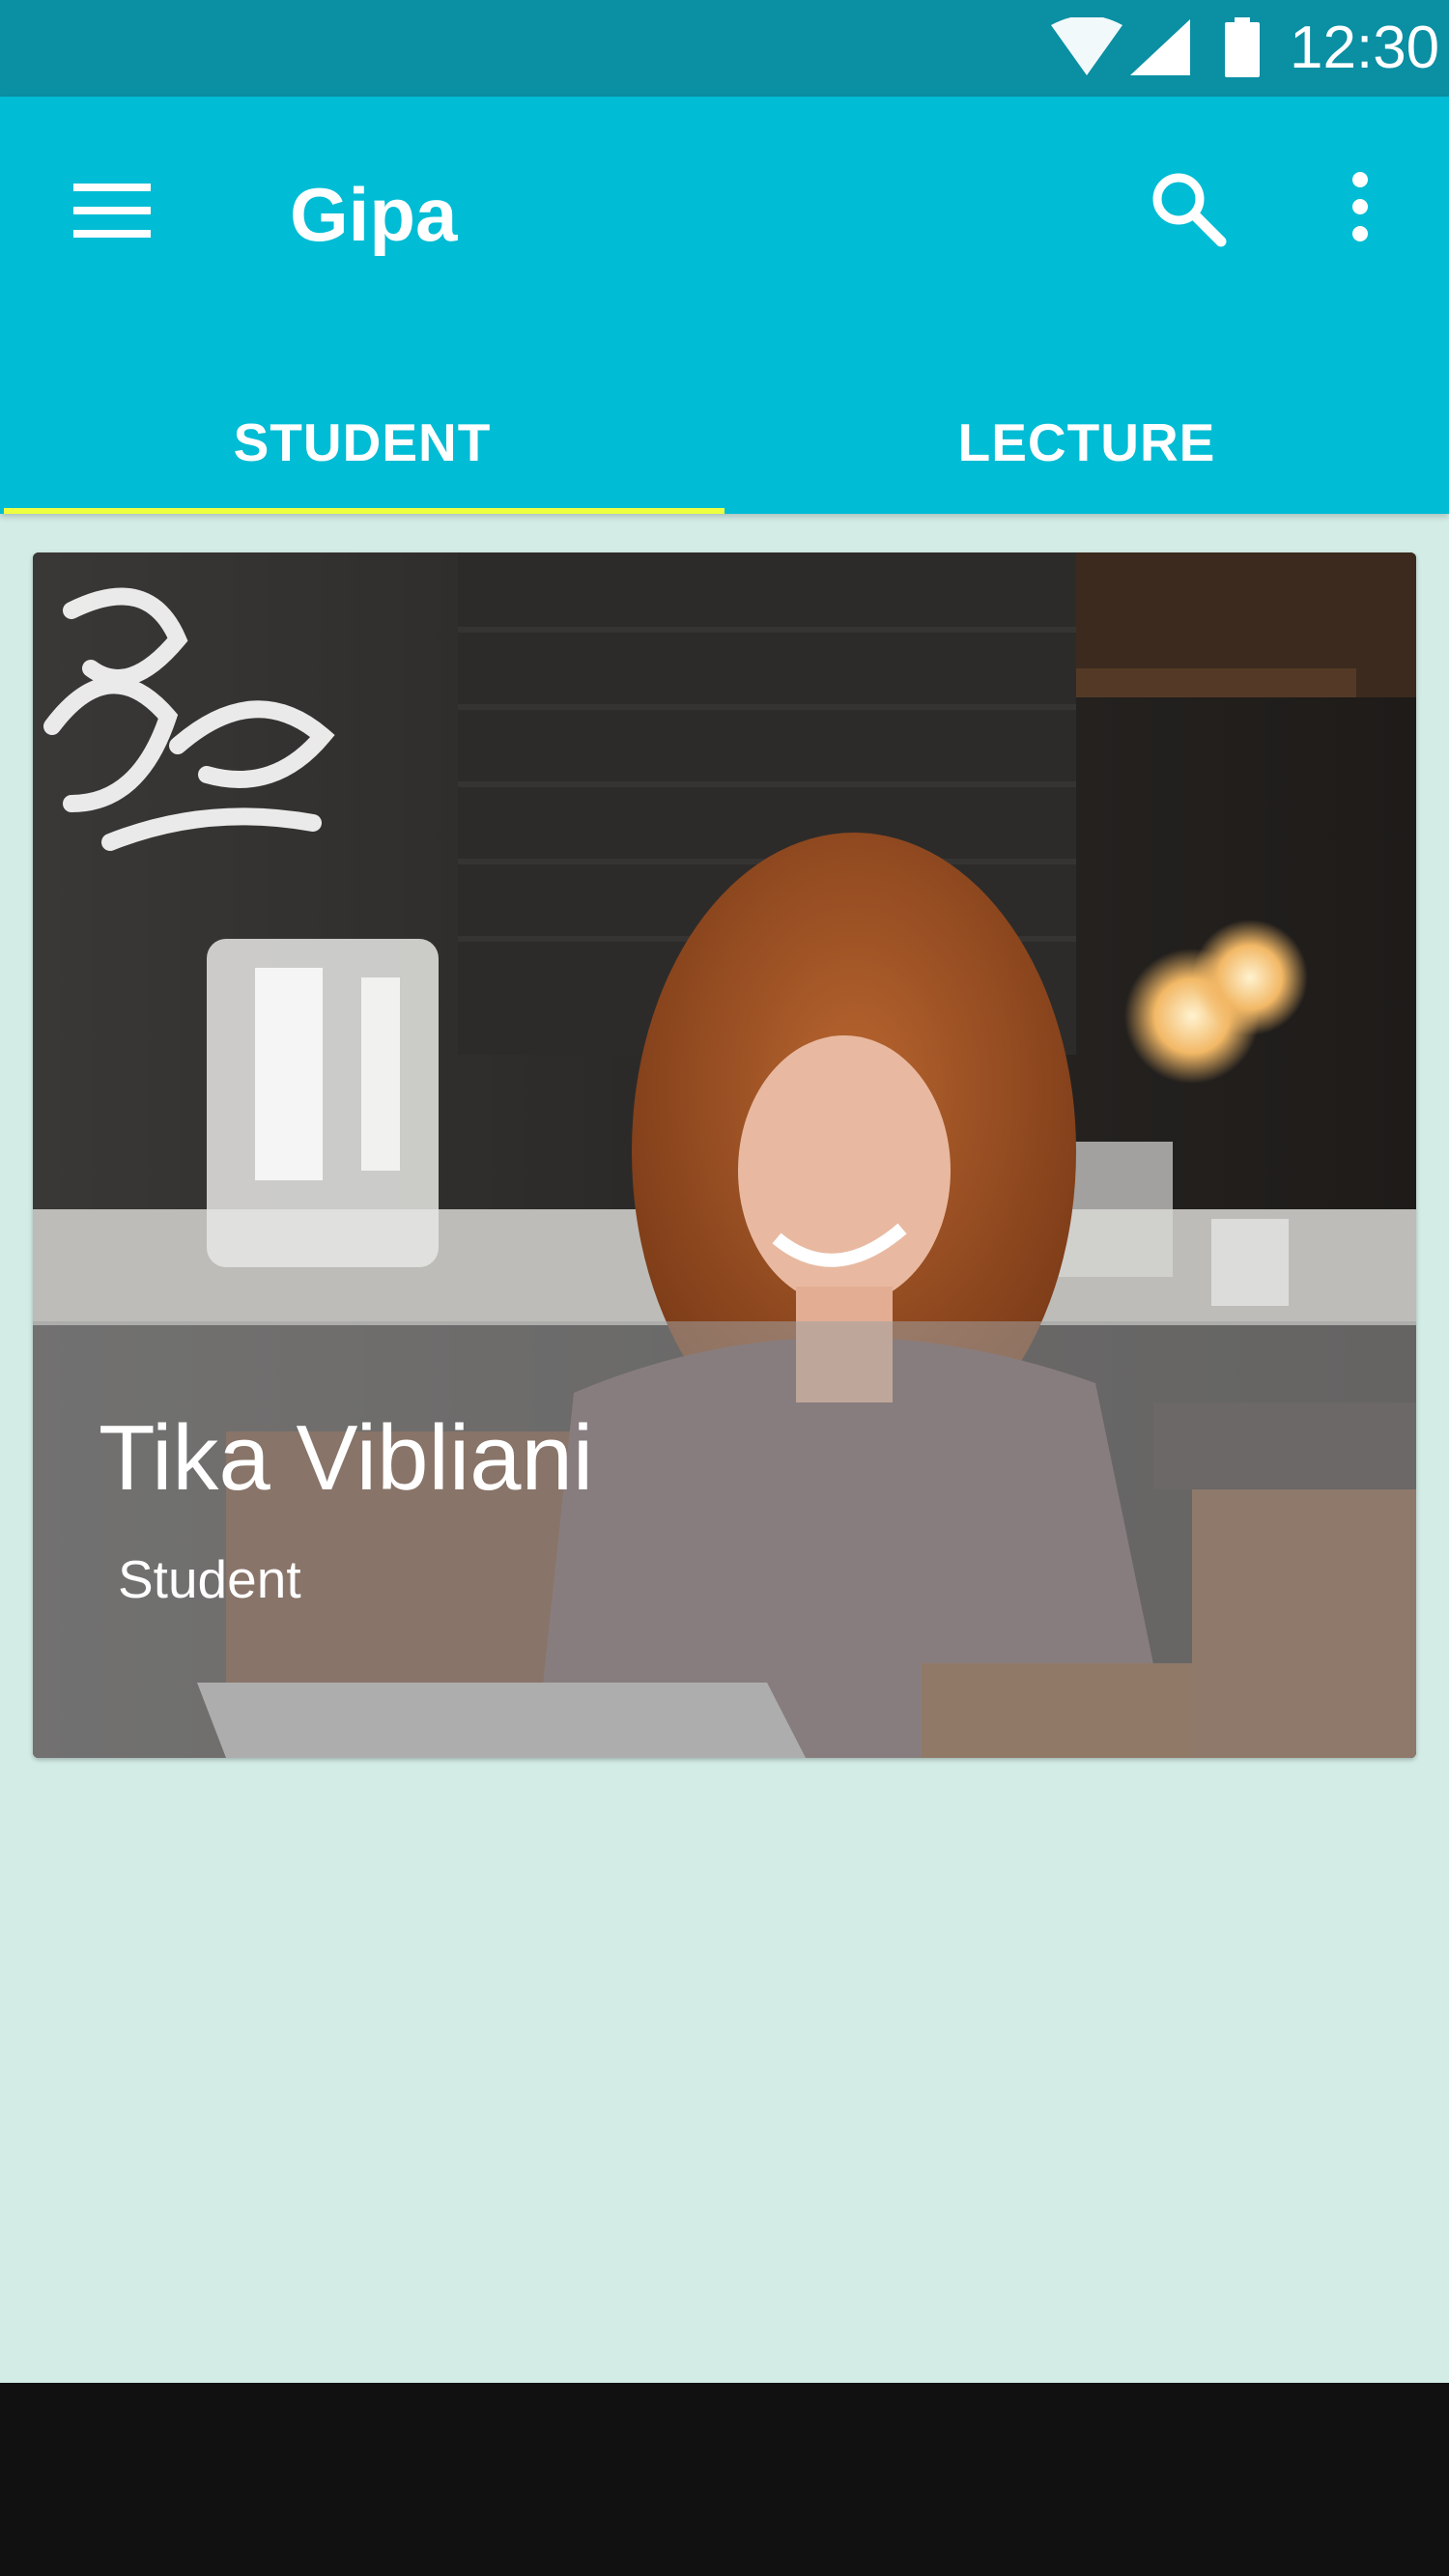 The width and height of the screenshot is (1449, 2576). I want to click on tab-student: STUDENT, so click(362, 450).